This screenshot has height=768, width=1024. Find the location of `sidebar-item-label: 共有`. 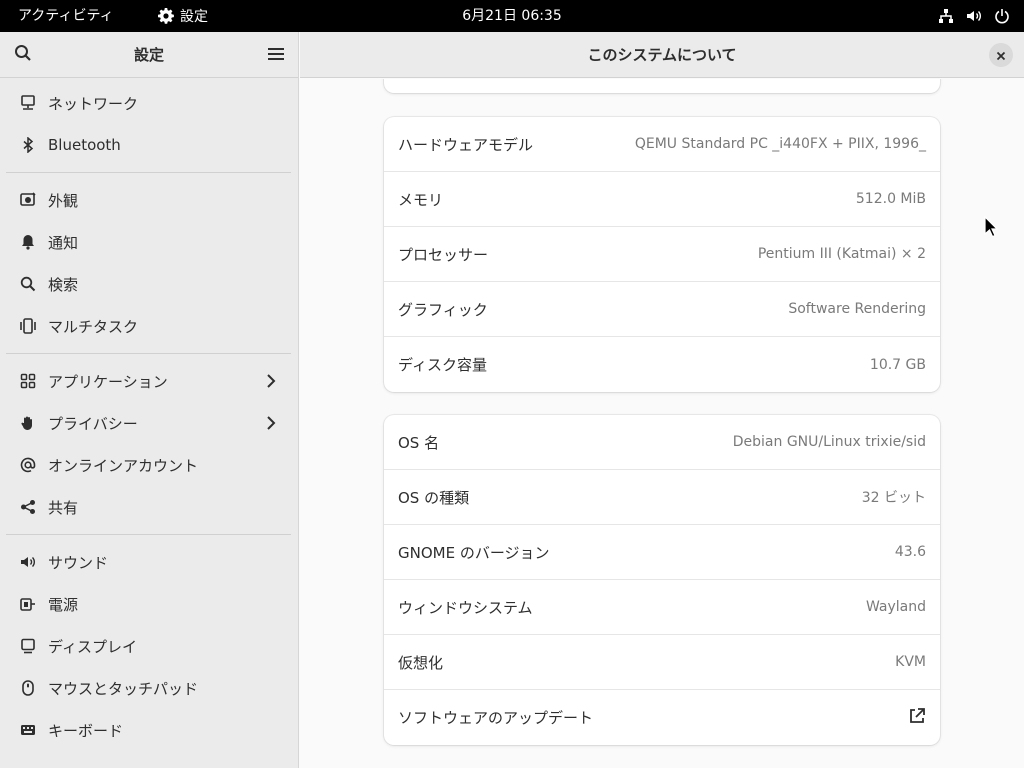

sidebar-item-label: 共有 is located at coordinates (63, 507).